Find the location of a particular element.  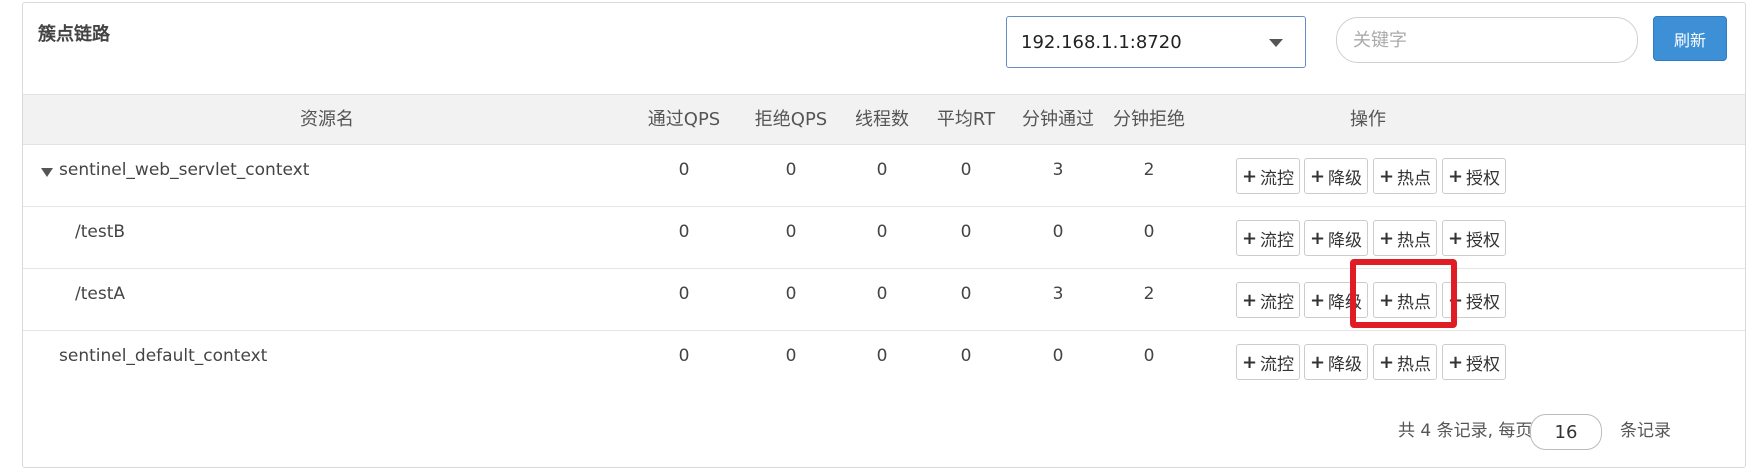

column-header-threads: 线程数 is located at coordinates (882, 119).